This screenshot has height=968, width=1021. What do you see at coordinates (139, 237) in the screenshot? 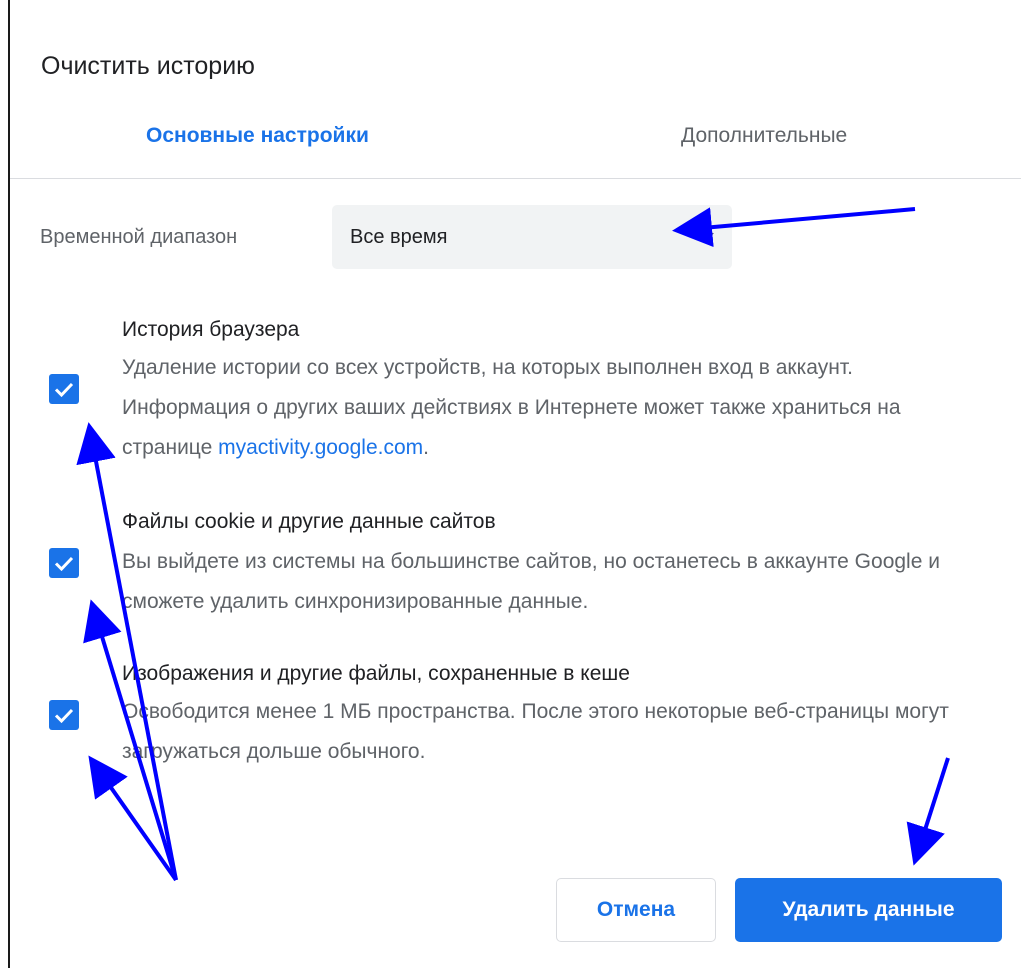
I see `time-range-label: Временной диапазон` at bounding box center [139, 237].